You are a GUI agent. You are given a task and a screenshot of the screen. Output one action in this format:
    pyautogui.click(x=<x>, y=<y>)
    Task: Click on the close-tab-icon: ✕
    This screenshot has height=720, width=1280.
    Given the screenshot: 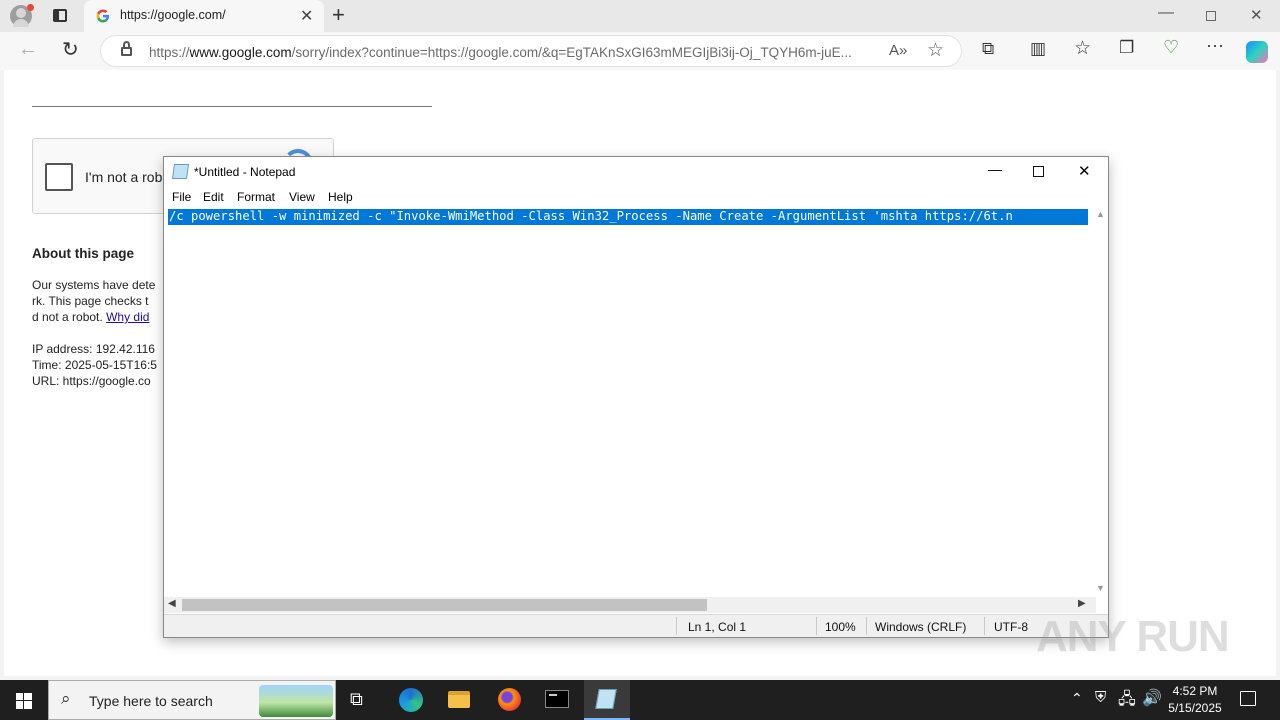 What is the action you would take?
    pyautogui.click(x=306, y=16)
    